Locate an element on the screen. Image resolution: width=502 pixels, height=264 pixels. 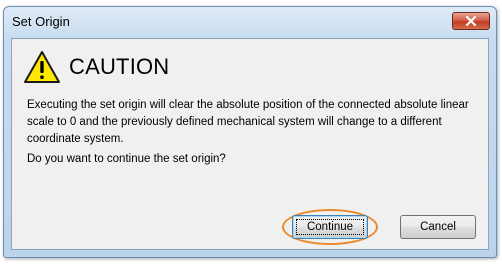
continue-button: Continue is located at coordinates (330, 227).